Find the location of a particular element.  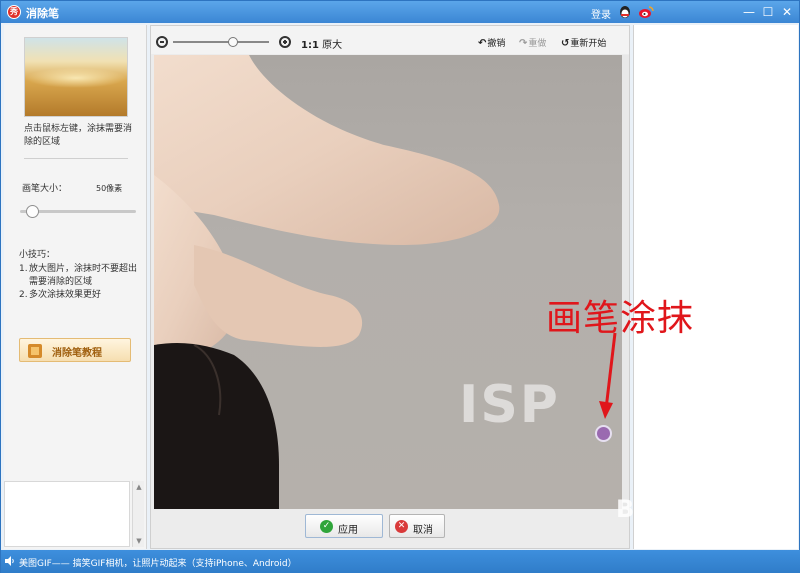

photo-watermark: ISP is located at coordinates (509, 405).